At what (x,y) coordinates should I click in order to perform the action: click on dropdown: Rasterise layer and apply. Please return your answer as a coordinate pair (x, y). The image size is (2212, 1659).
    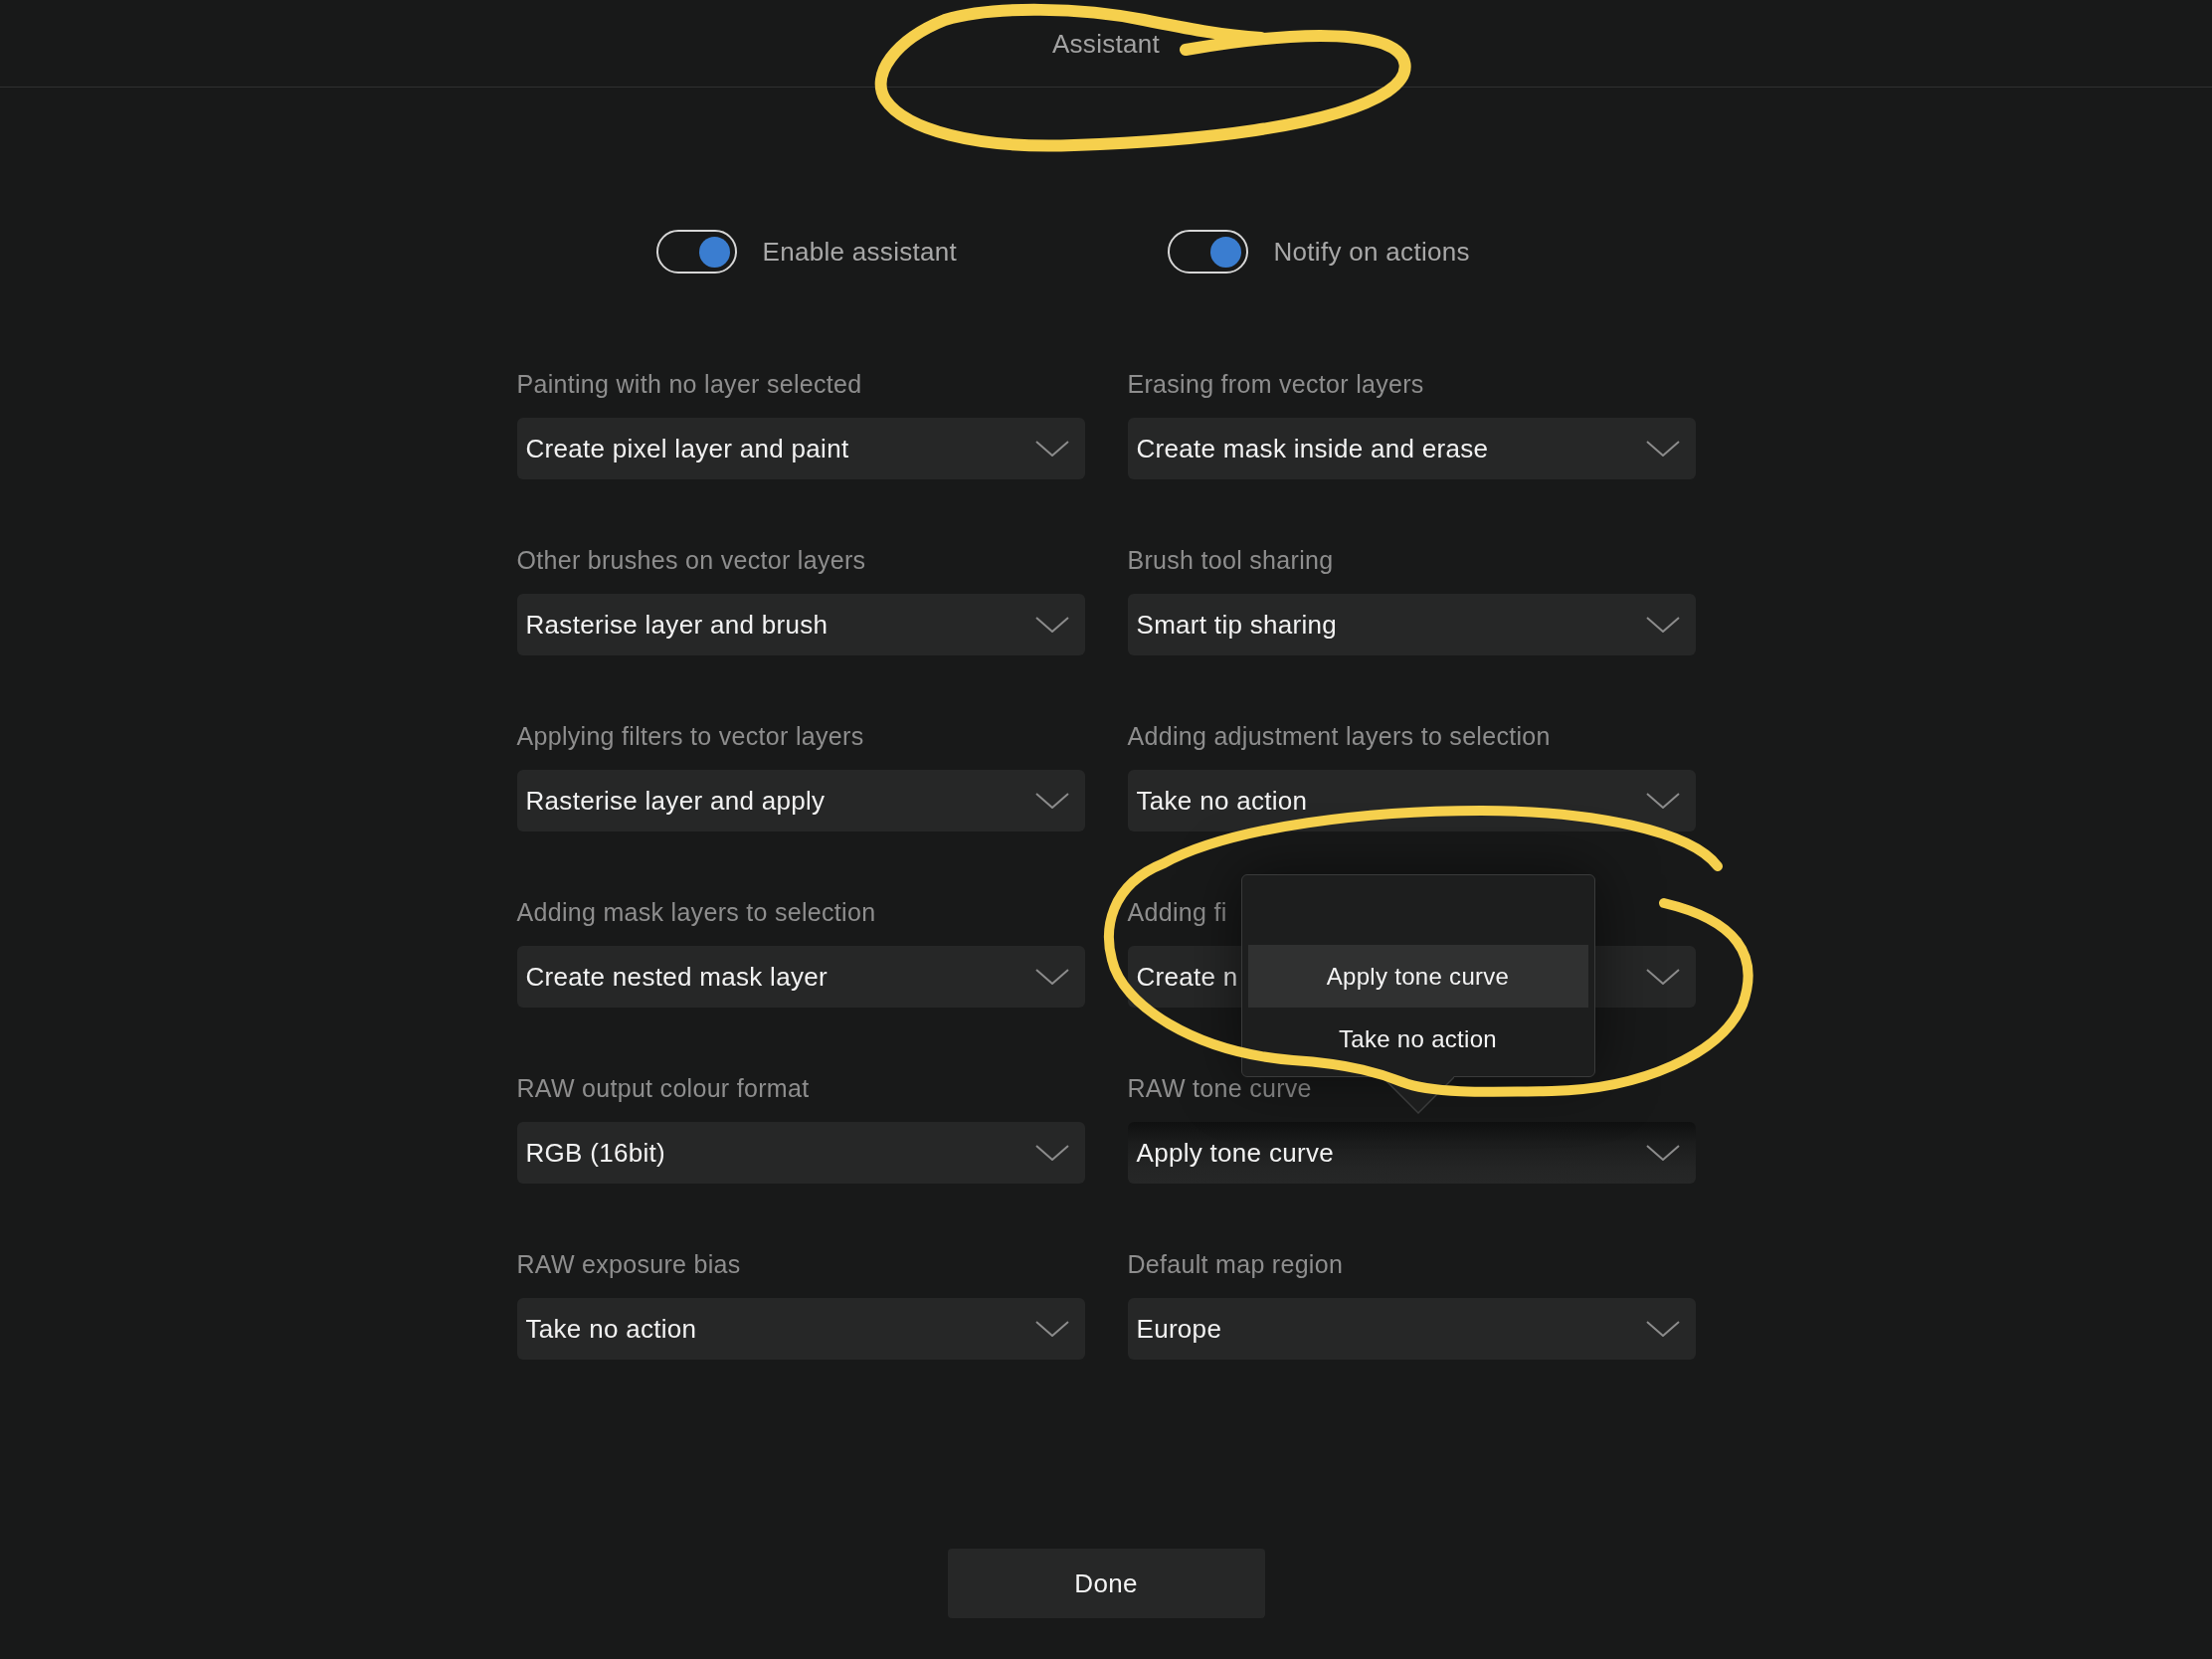
    Looking at the image, I should click on (800, 800).